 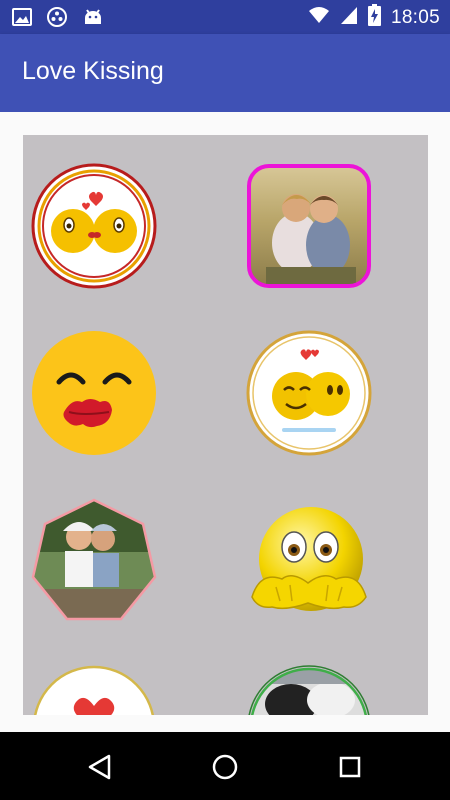 I want to click on recents-button, so click(x=350, y=767).